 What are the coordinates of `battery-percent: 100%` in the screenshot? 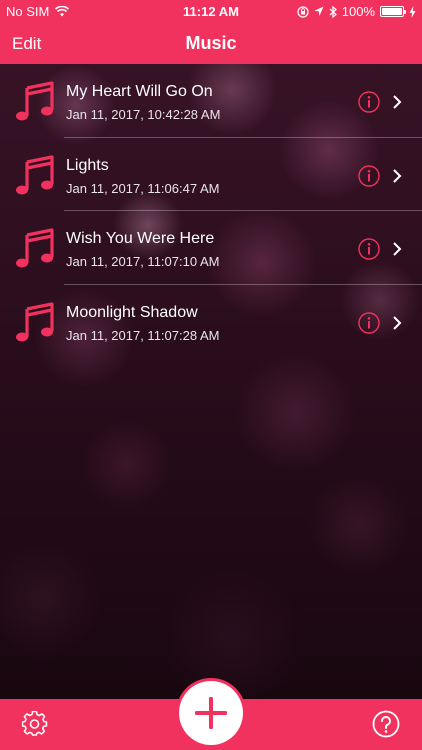 It's located at (358, 11).